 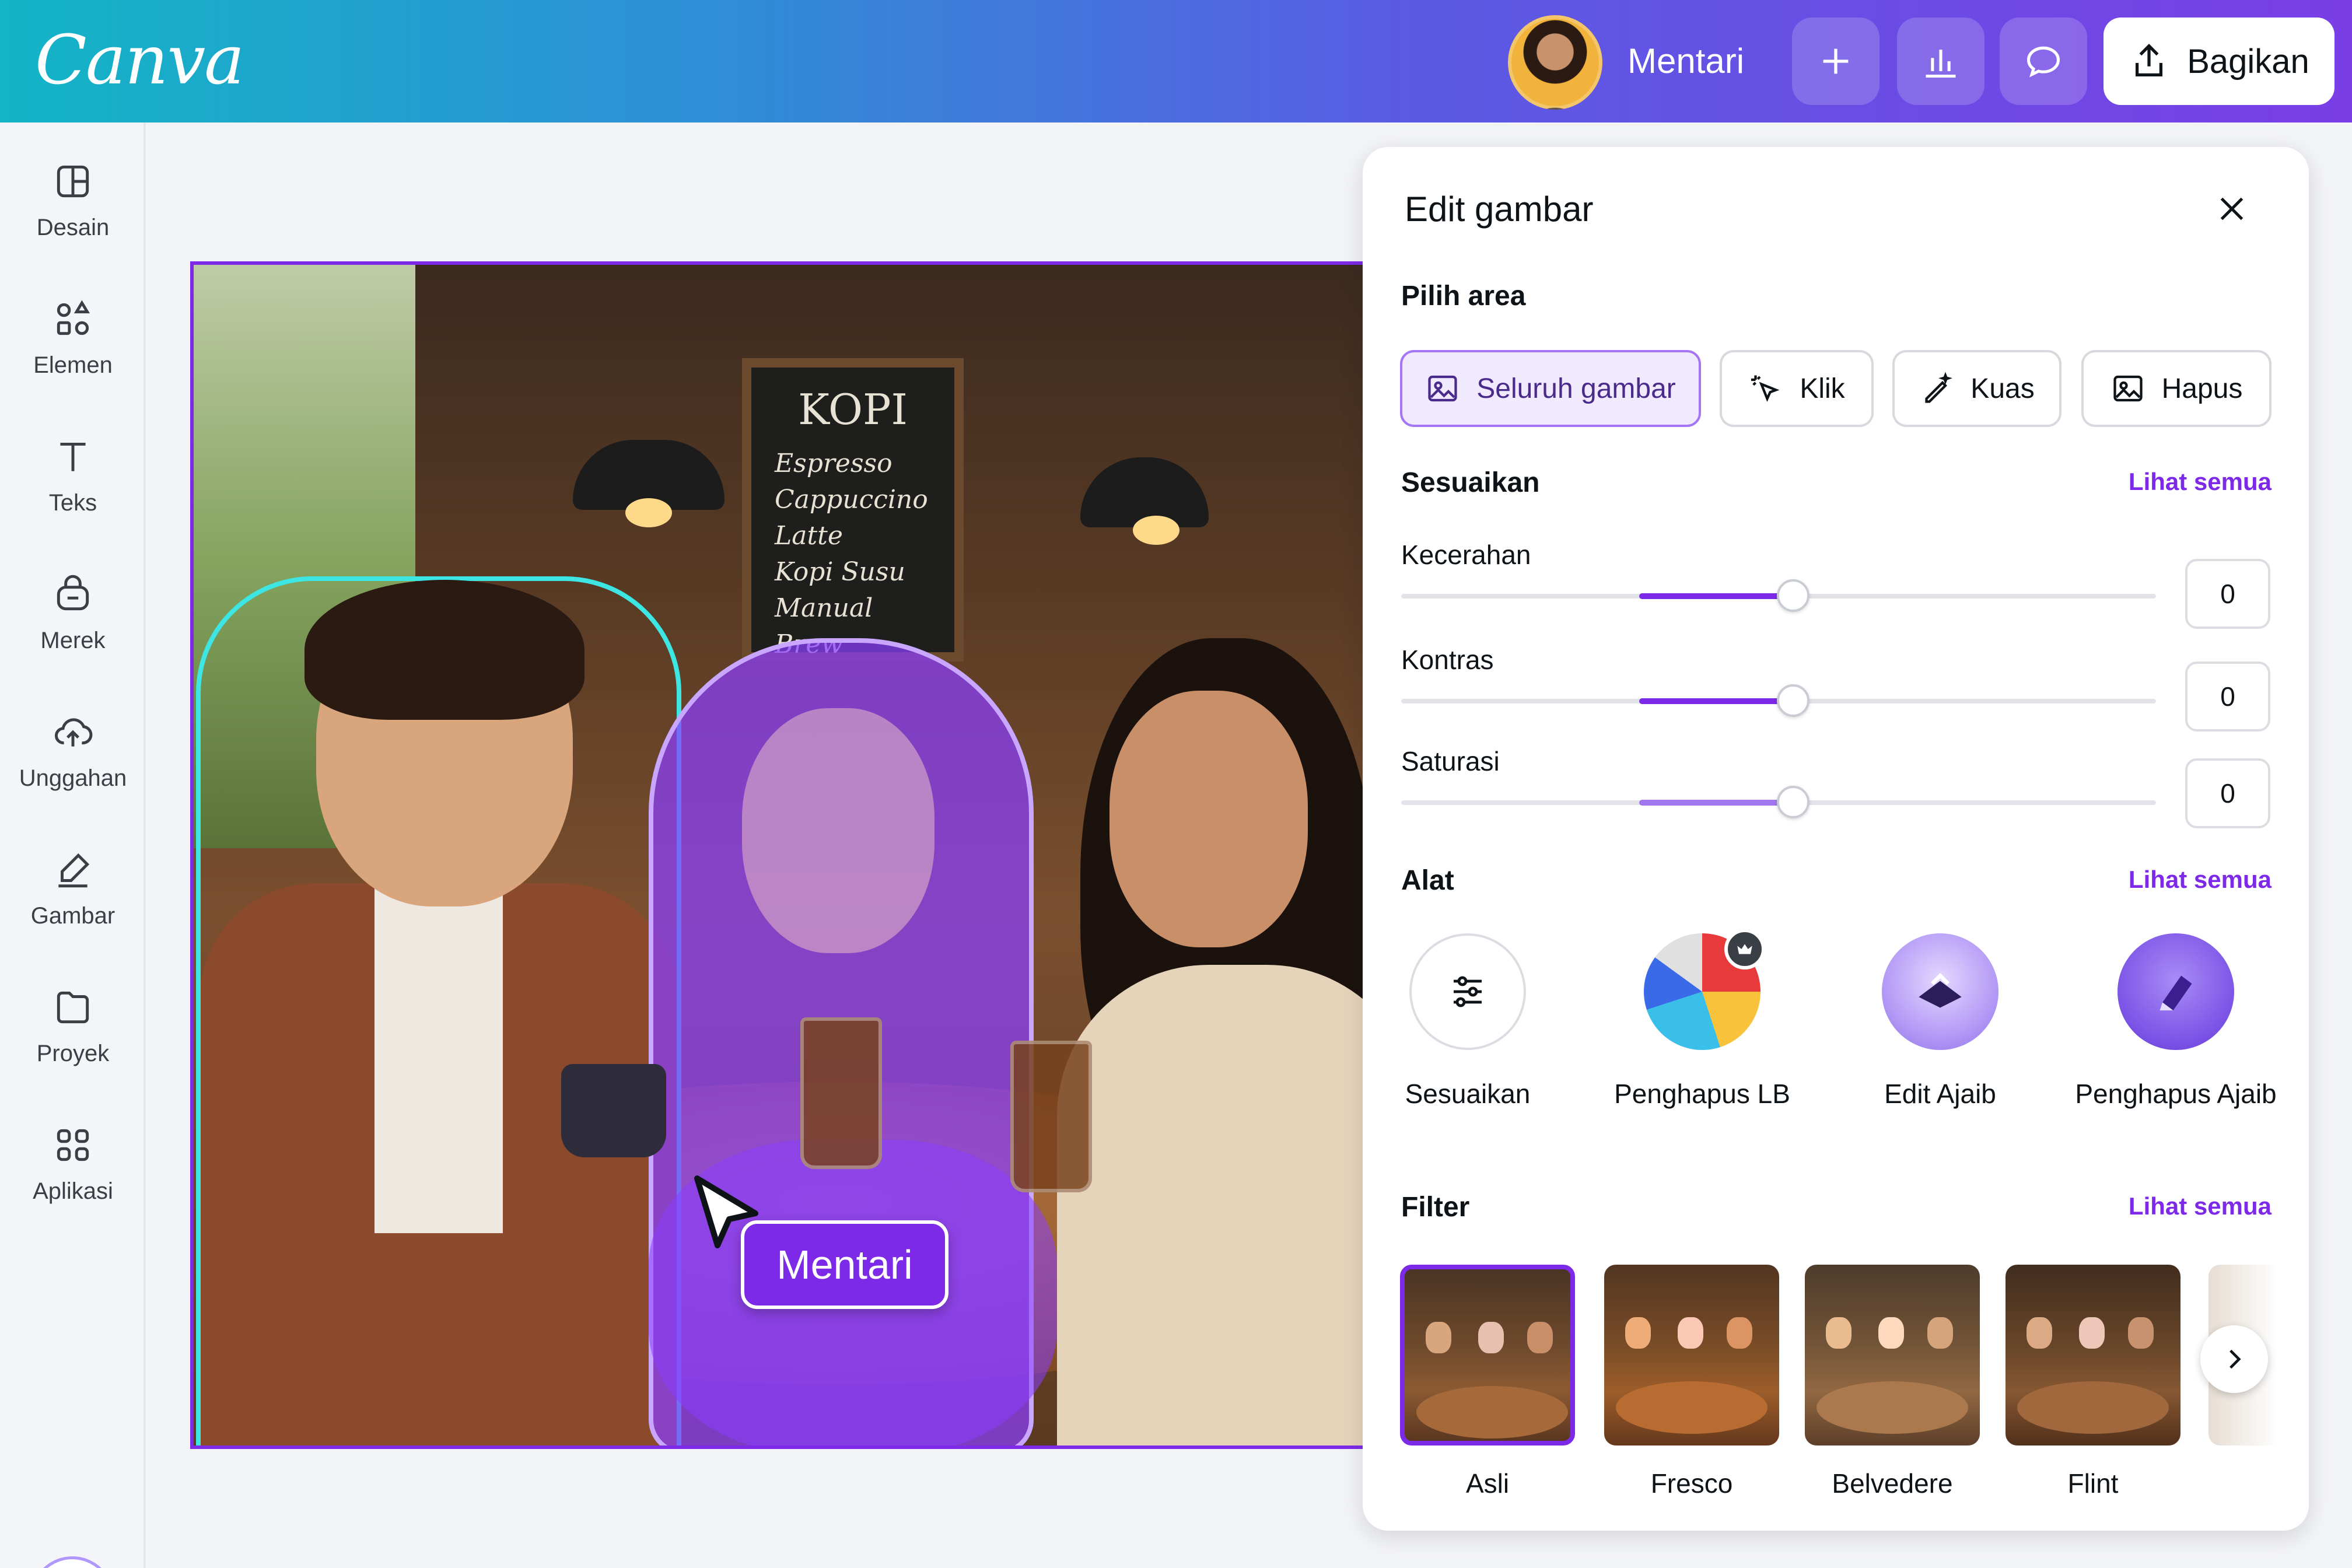 I want to click on chevron-right-icon, so click(x=2235, y=1359).